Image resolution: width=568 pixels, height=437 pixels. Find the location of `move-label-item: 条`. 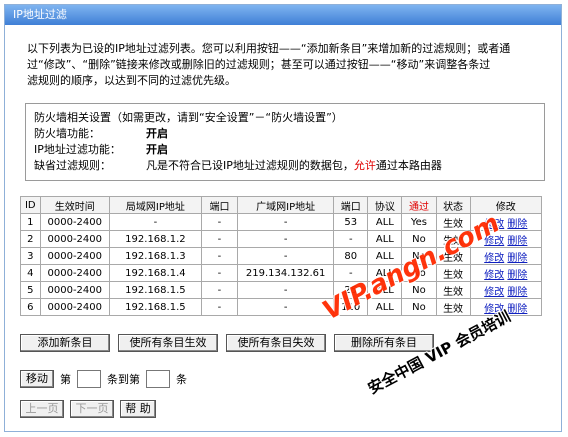

move-label-item: 条 is located at coordinates (181, 379).